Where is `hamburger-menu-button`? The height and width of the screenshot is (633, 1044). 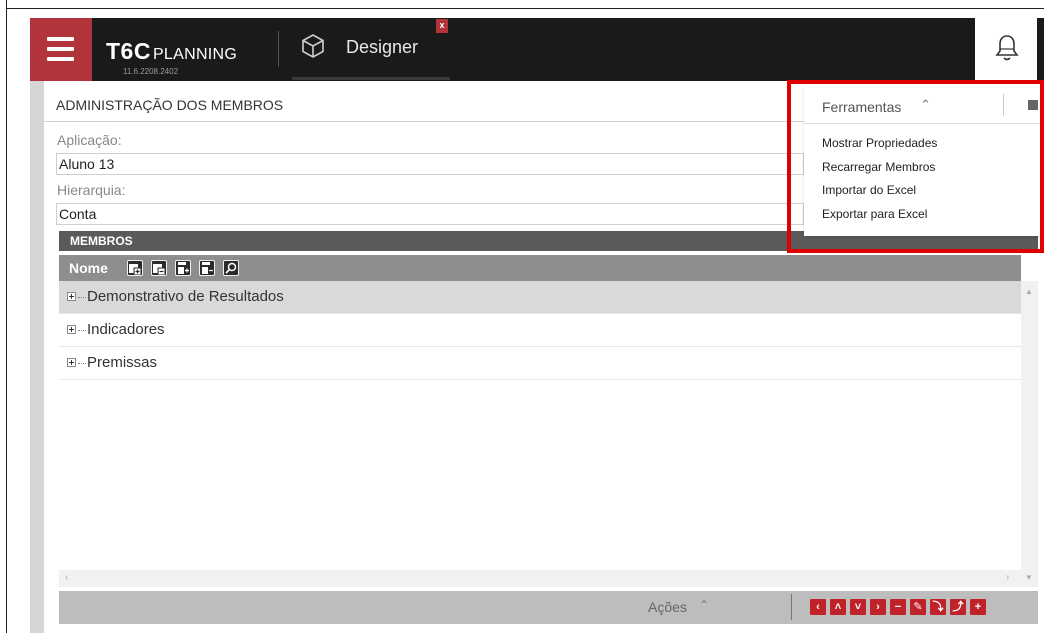 hamburger-menu-button is located at coordinates (61, 49).